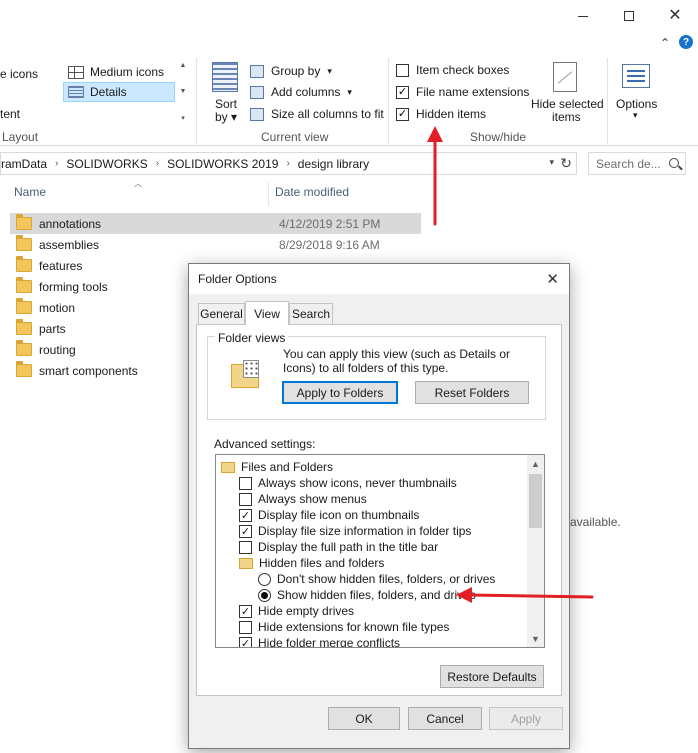  What do you see at coordinates (526, 718) in the screenshot?
I see `apply-button: Apply` at bounding box center [526, 718].